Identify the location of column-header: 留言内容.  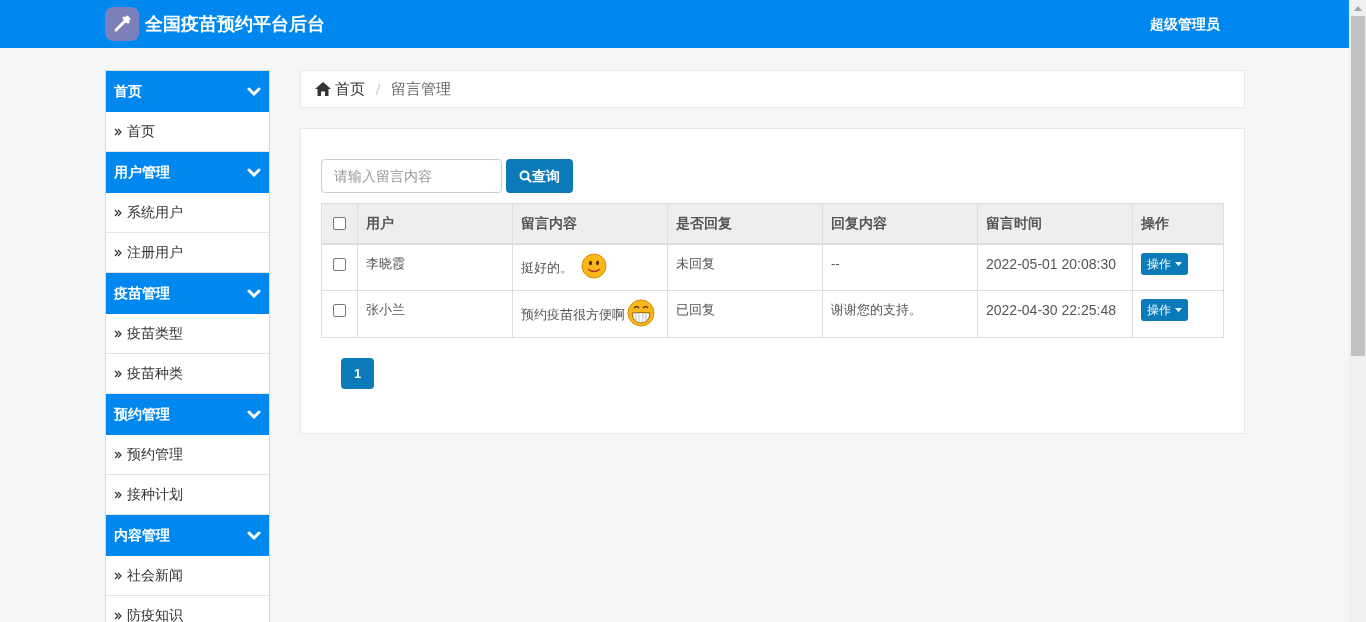
(590, 223).